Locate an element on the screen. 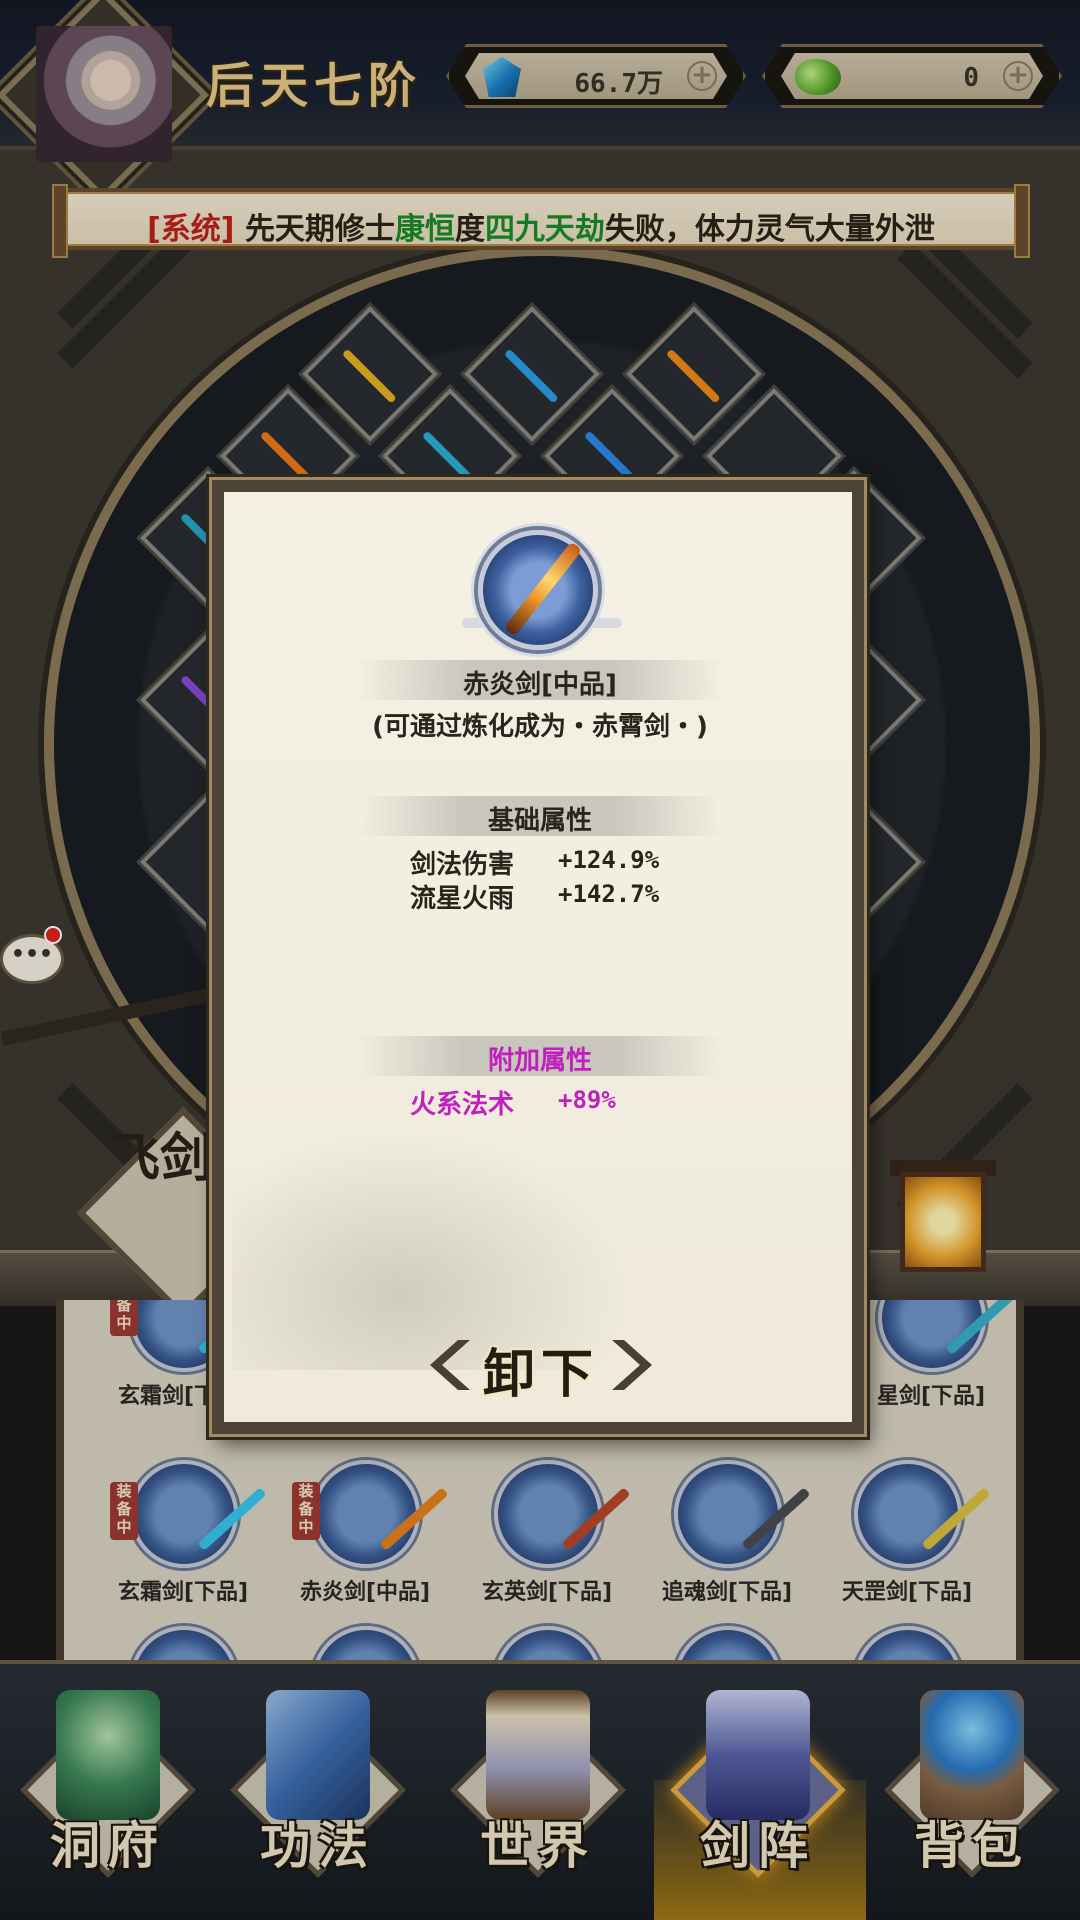 Image resolution: width=1080 pixels, height=1920 pixels. unequip-button: 卸下 is located at coordinates (541, 1367).